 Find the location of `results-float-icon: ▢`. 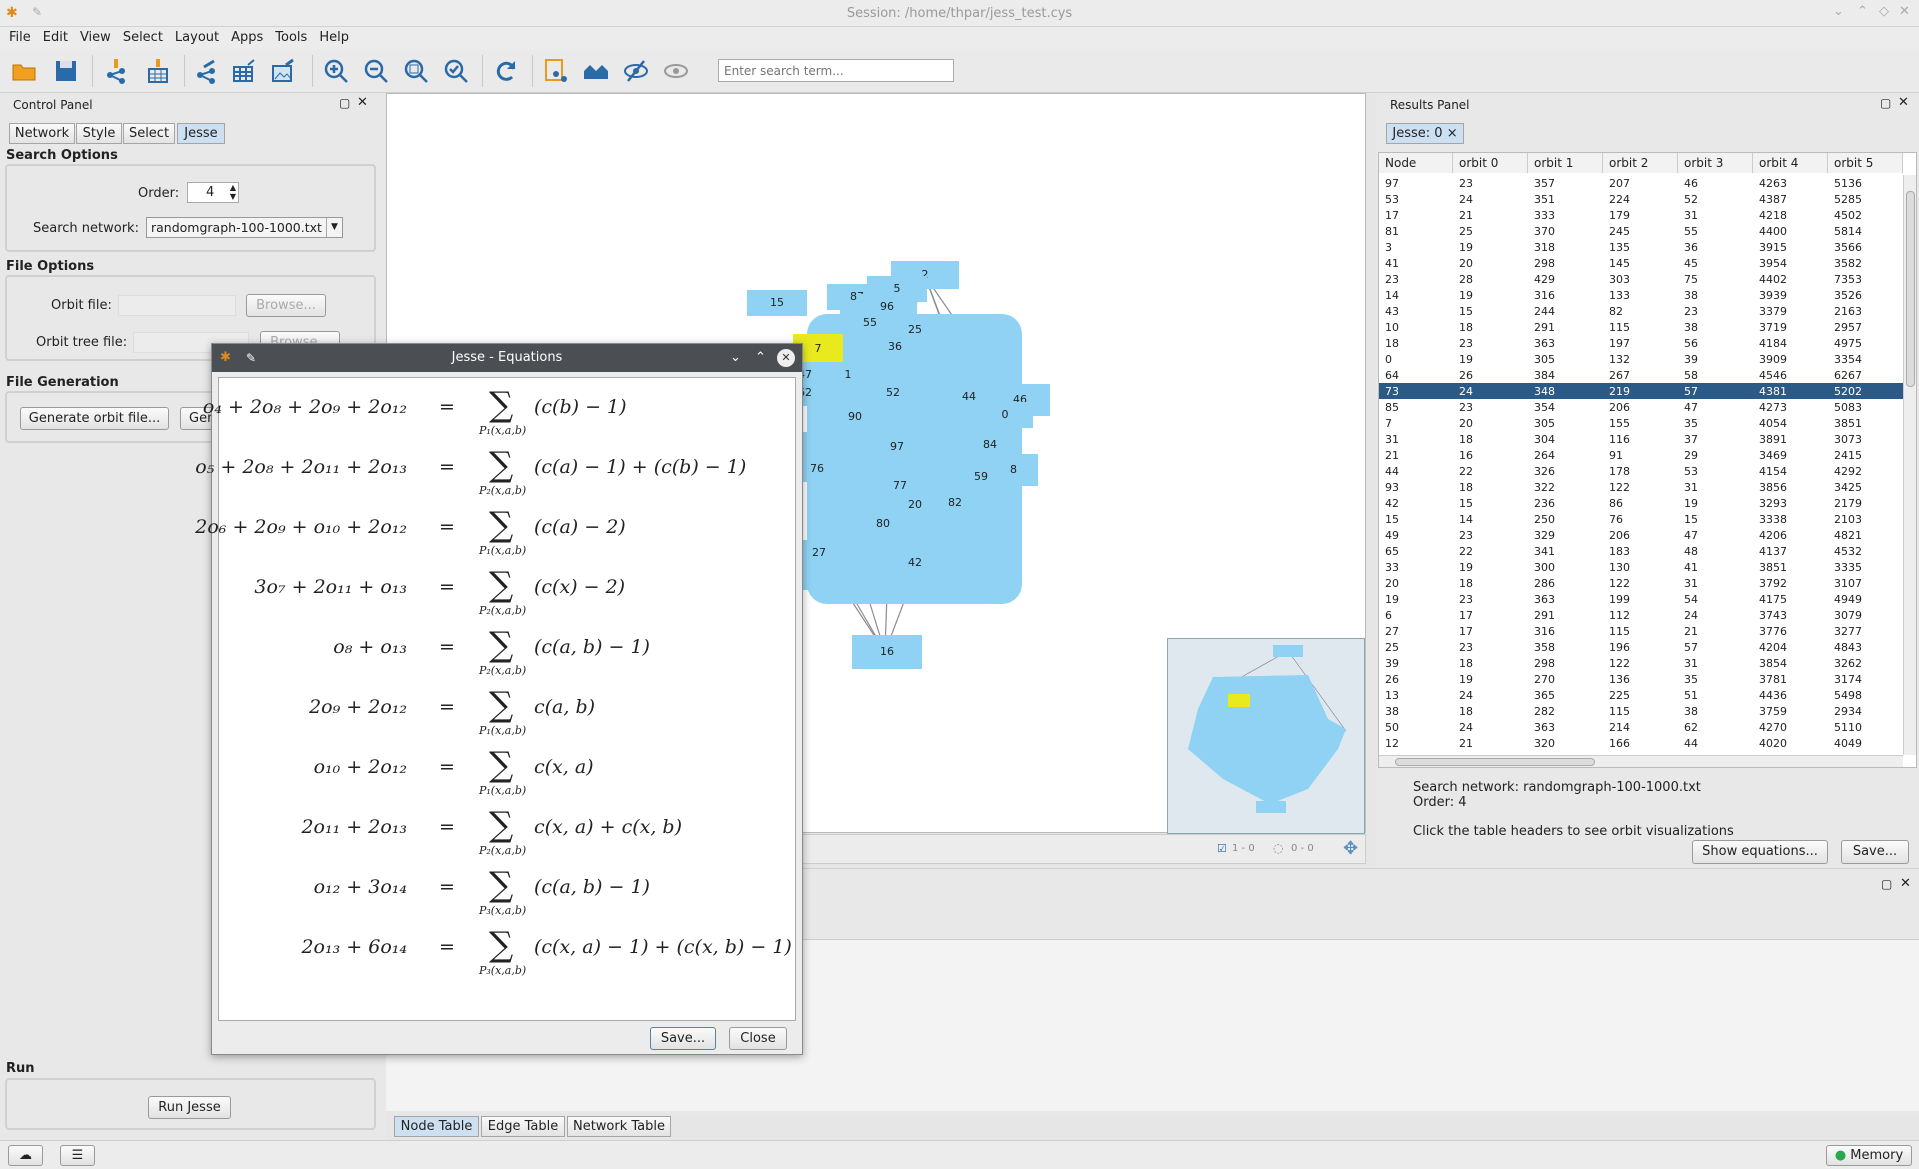

results-float-icon: ▢ is located at coordinates (1885, 103).